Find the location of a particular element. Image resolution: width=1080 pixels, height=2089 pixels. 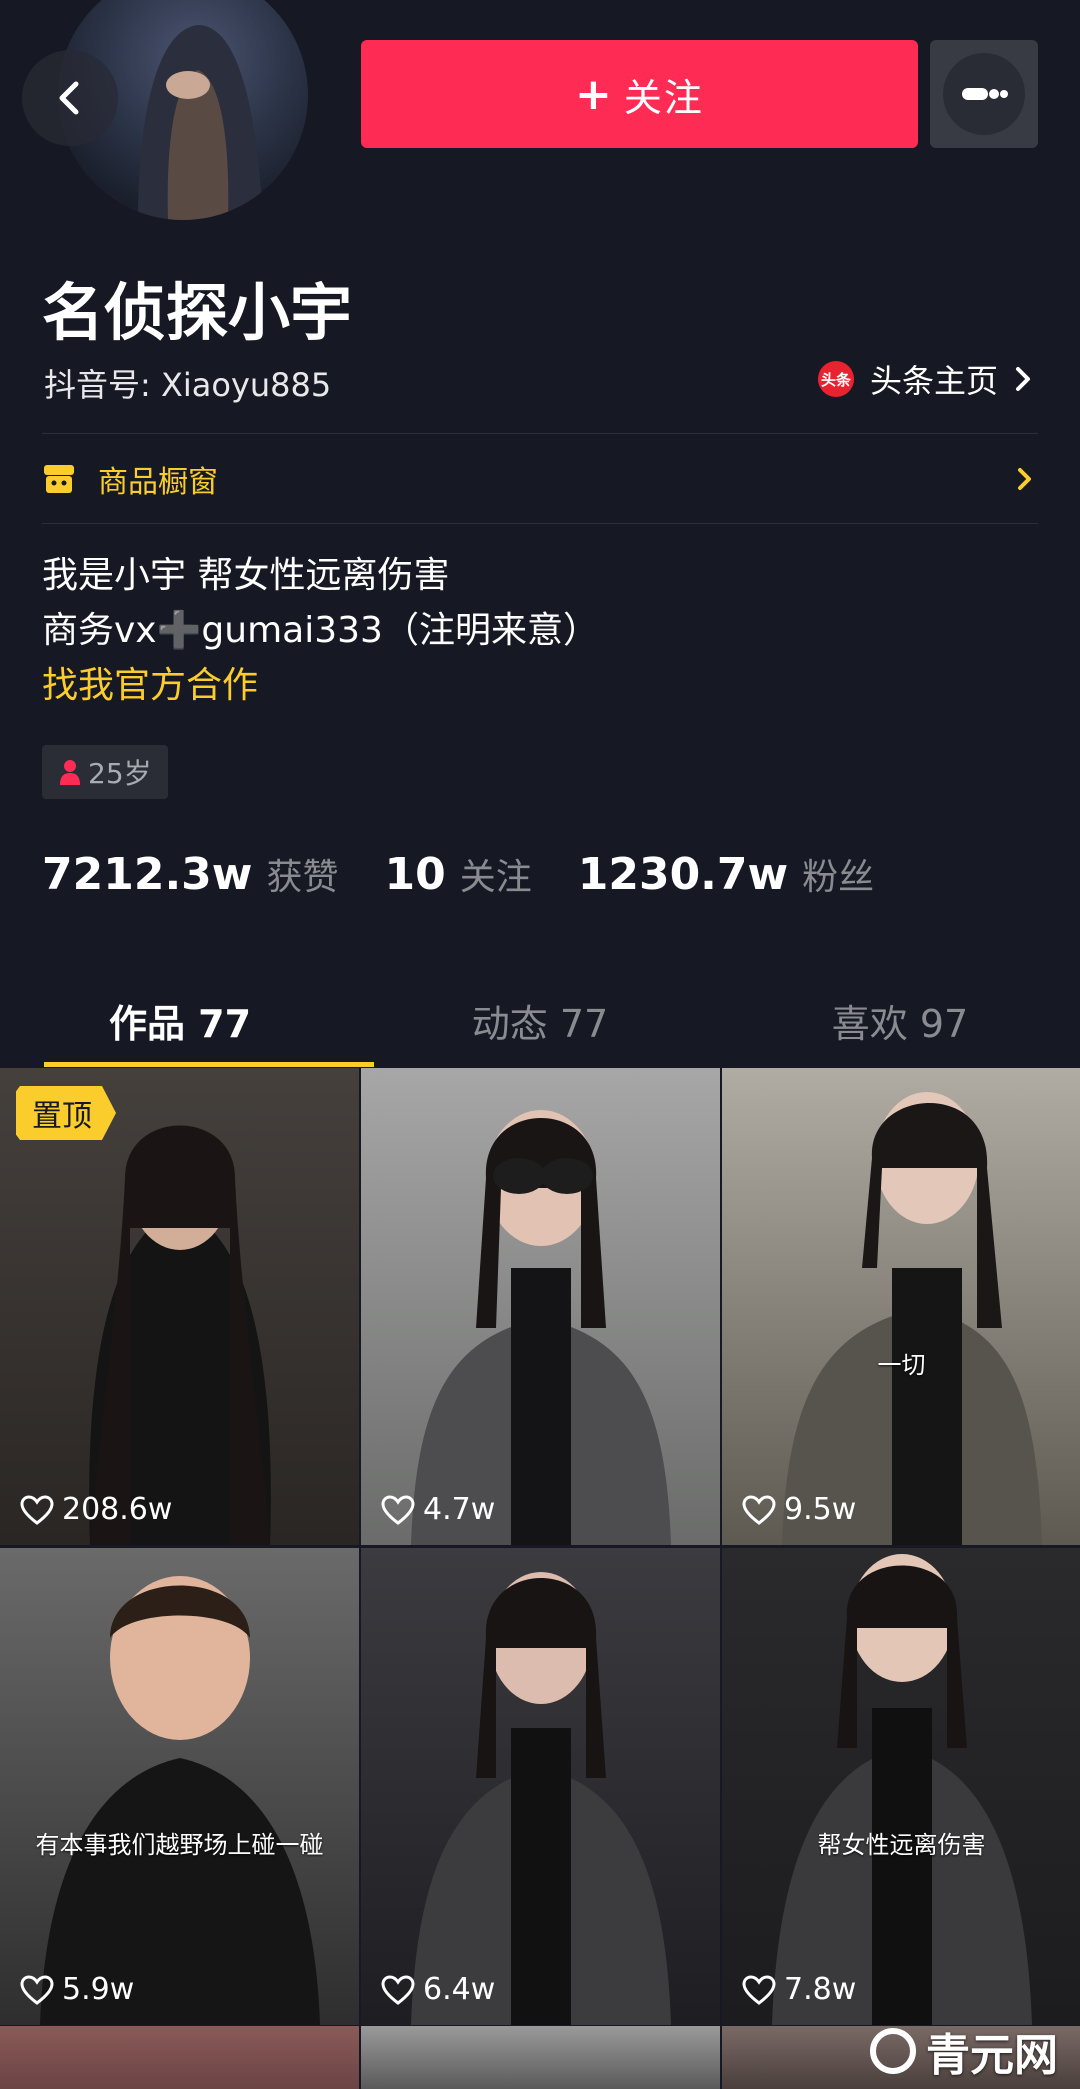

following-label: 关注 is located at coordinates (496, 874).